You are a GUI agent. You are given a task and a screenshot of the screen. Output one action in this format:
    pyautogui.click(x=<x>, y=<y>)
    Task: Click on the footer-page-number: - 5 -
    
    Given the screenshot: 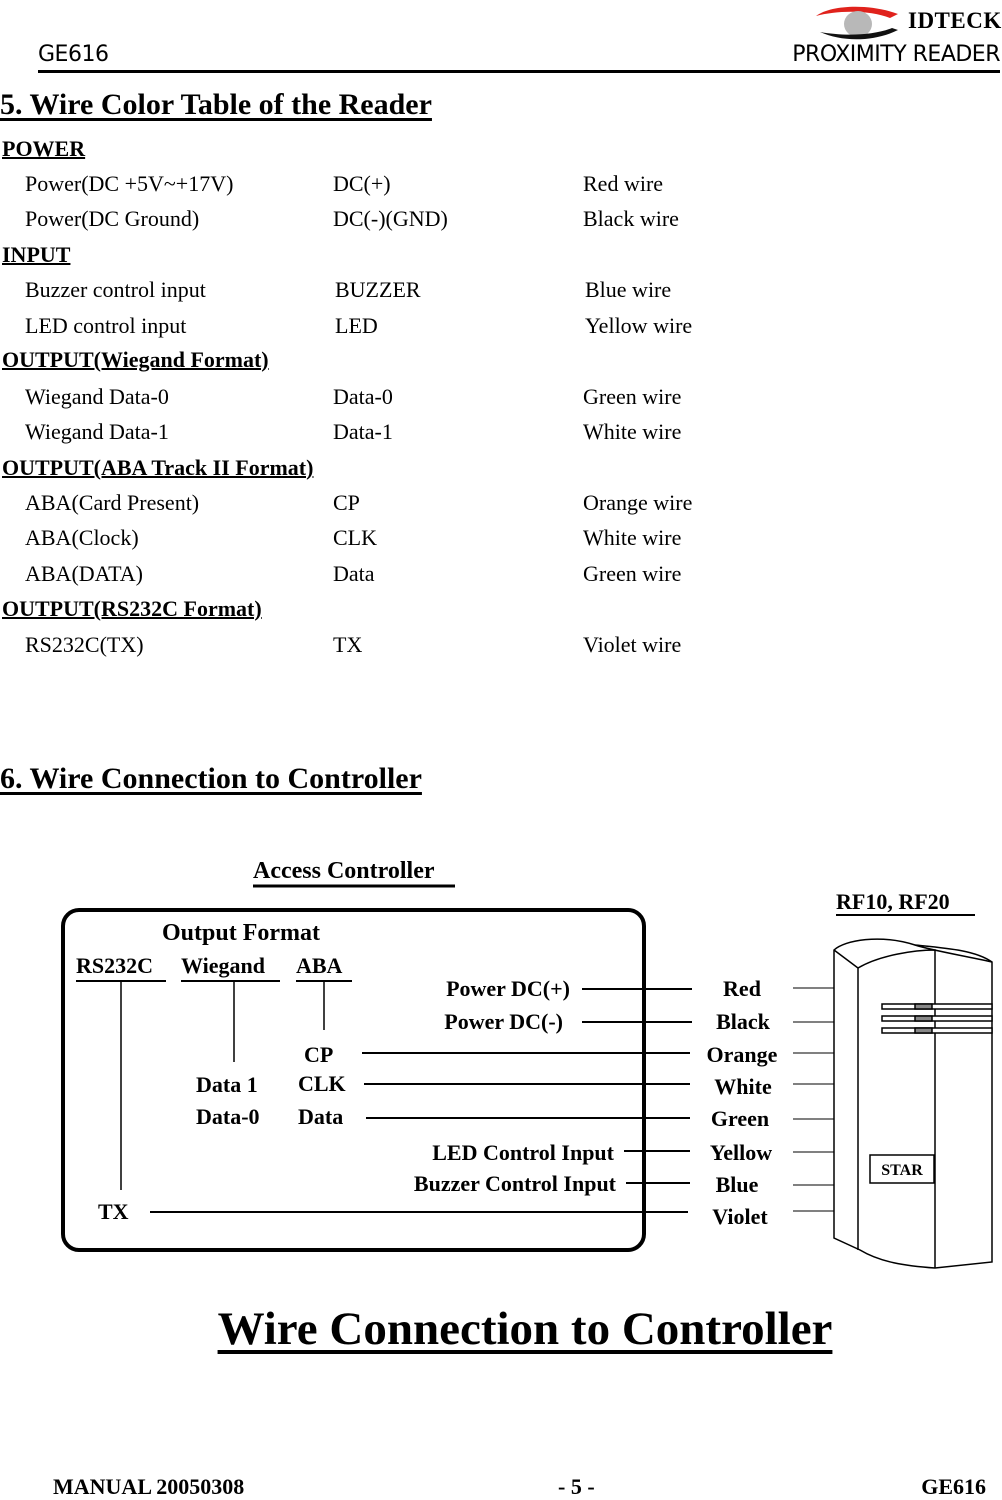 What is the action you would take?
    pyautogui.click(x=576, y=1486)
    